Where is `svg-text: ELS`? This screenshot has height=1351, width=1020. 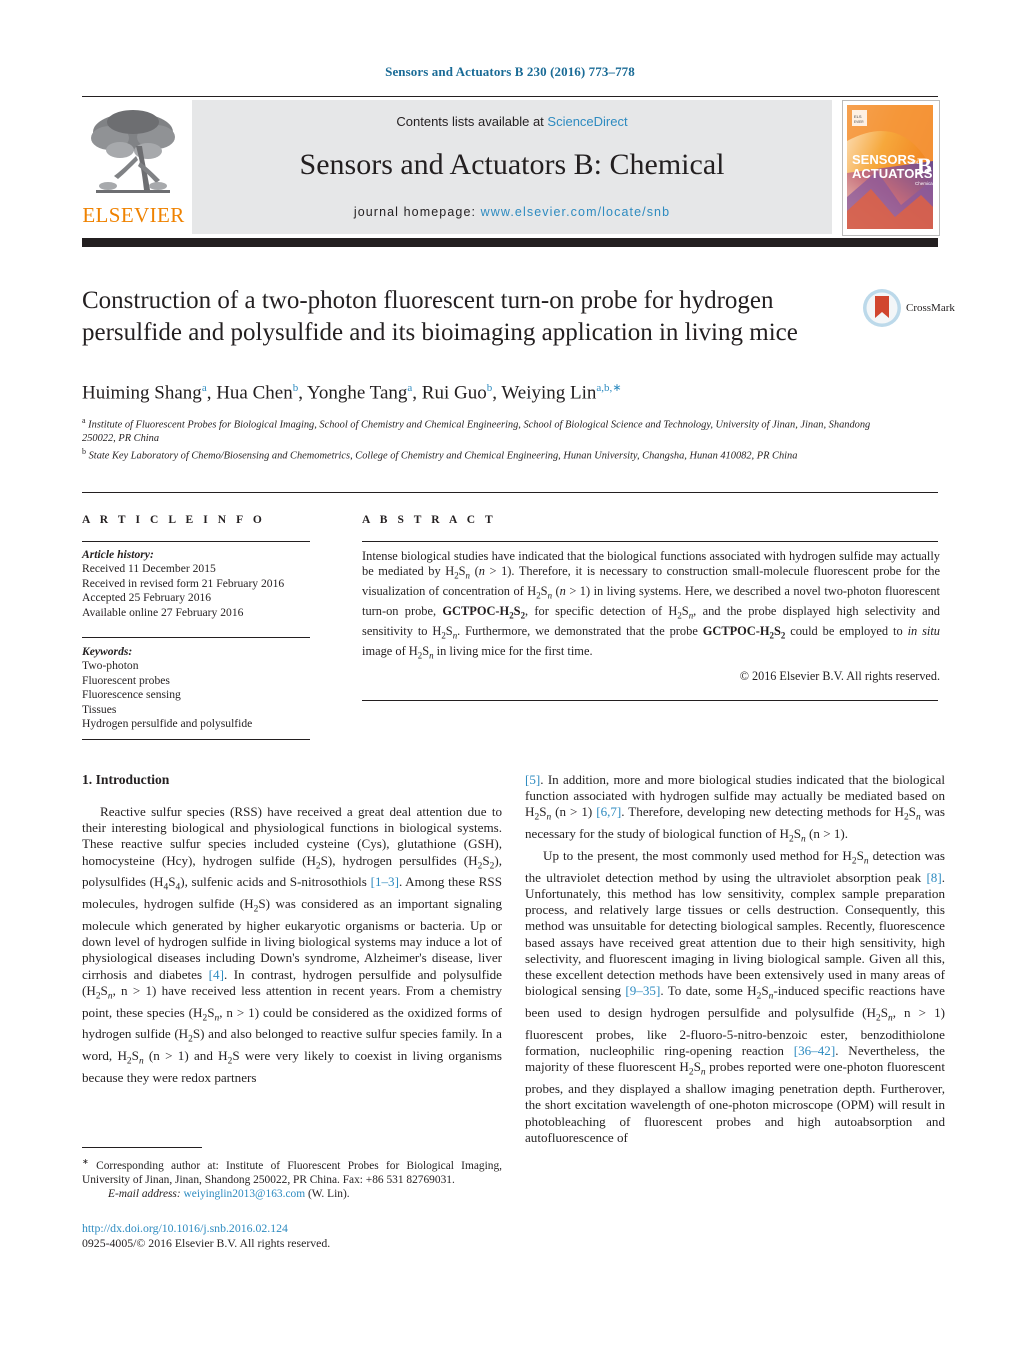
svg-text: ELS is located at coordinates (858, 116).